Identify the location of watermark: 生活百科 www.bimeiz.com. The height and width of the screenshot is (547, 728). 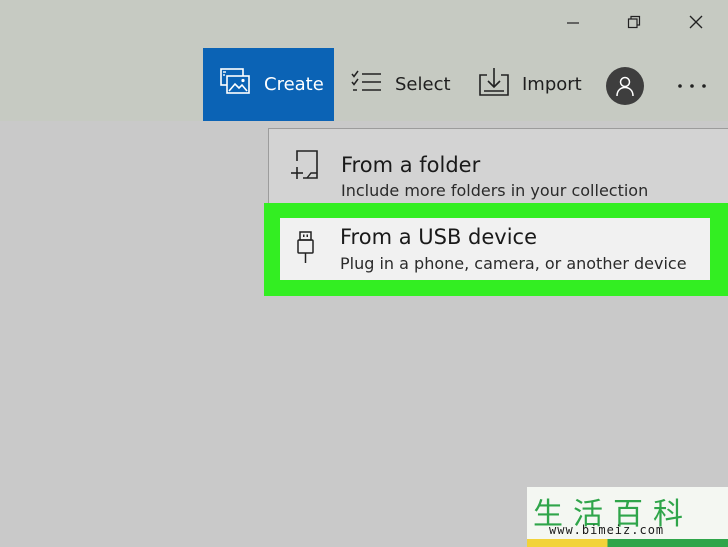
(627, 517).